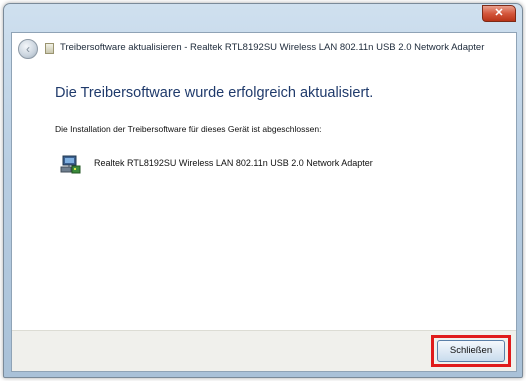 The width and height of the screenshot is (526, 381). I want to click on back-arrow-icon: ‹, so click(28, 49).